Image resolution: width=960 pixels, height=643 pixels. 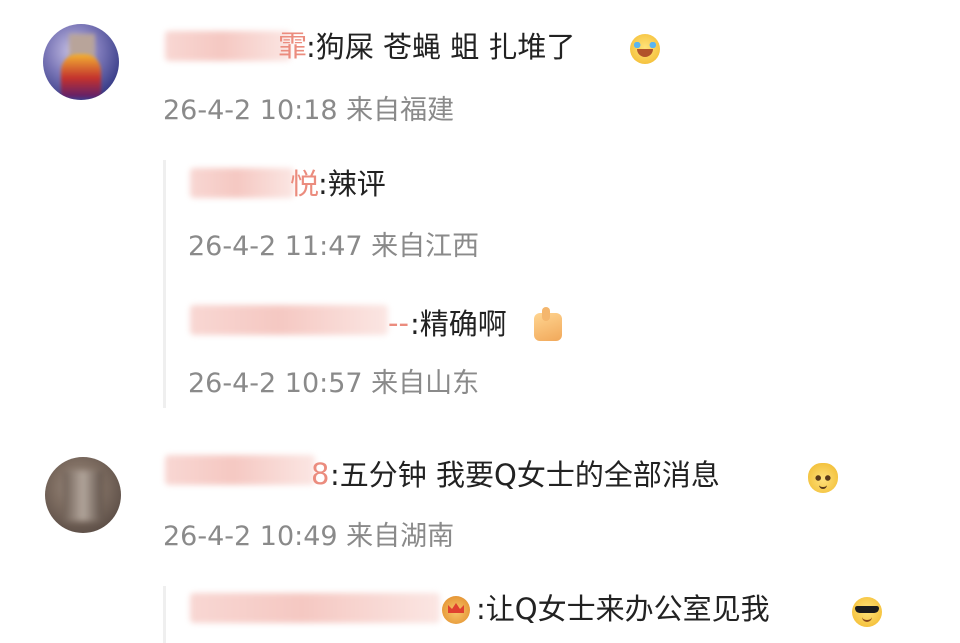 What do you see at coordinates (309, 536) in the screenshot?
I see `comment-meta: 26-4-2 10:49 来自湖南` at bounding box center [309, 536].